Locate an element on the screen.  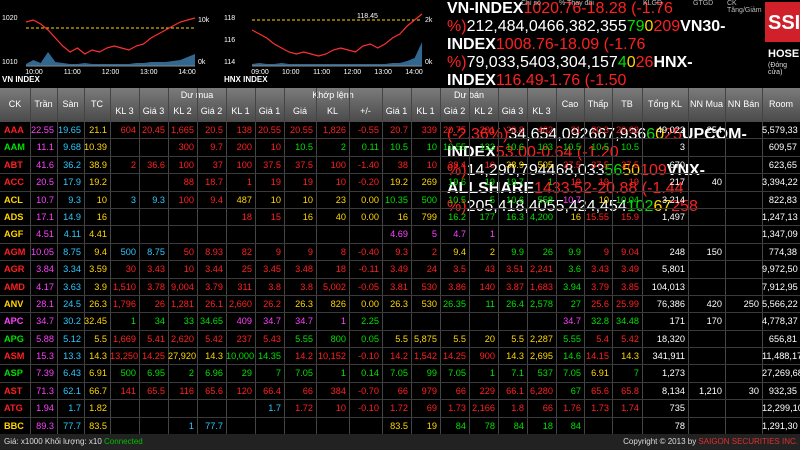
cell-symbol: ACC is located at coordinates (17, 182).